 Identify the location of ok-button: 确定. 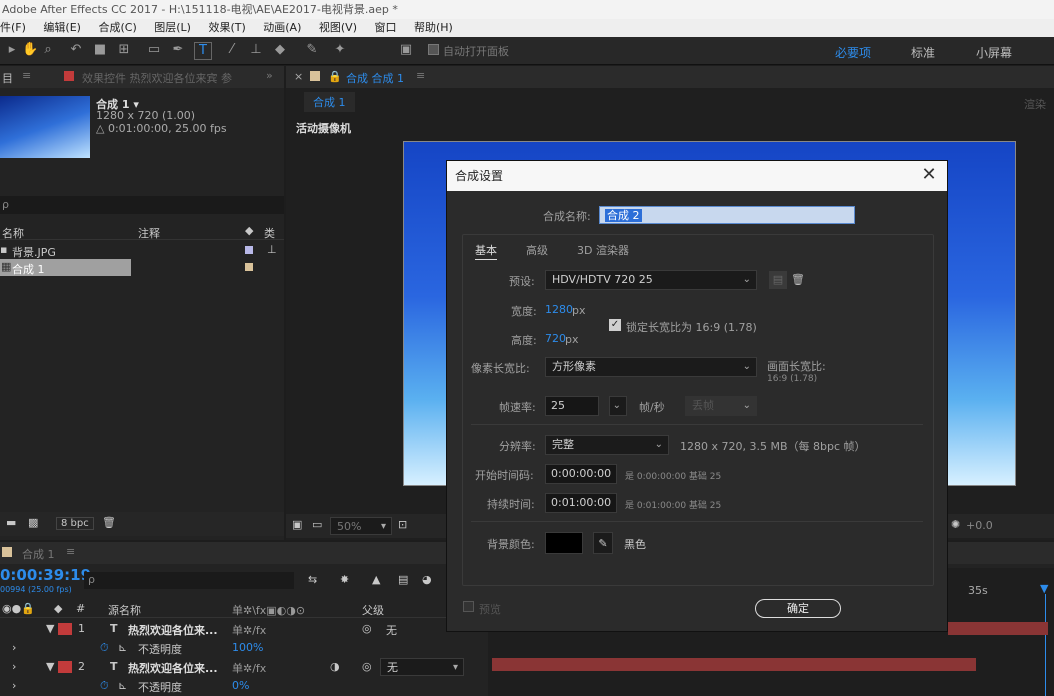
(798, 608).